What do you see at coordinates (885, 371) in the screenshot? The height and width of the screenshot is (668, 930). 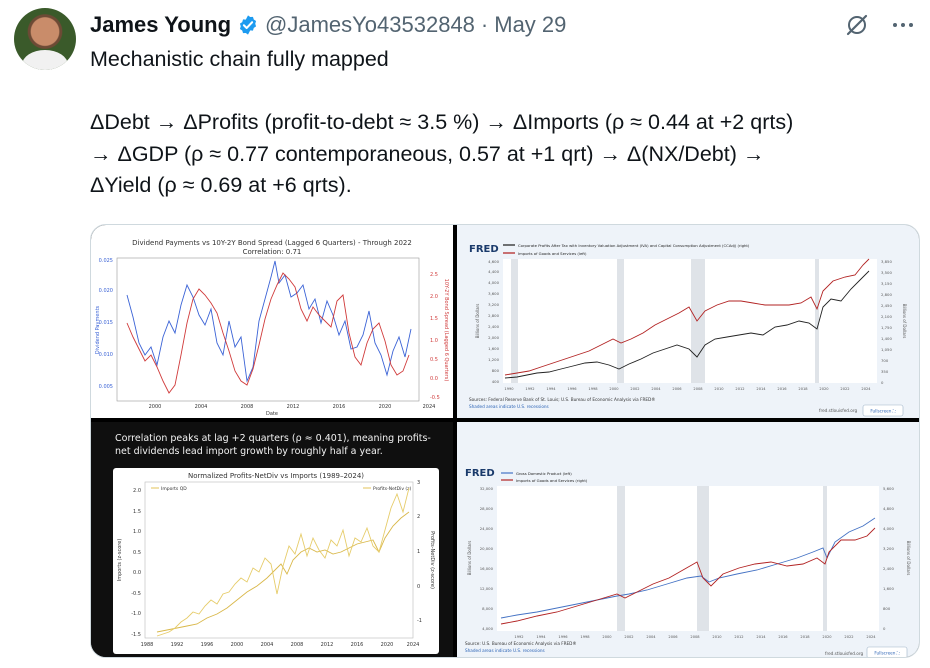 I see `svg-text: 350` at bounding box center [885, 371].